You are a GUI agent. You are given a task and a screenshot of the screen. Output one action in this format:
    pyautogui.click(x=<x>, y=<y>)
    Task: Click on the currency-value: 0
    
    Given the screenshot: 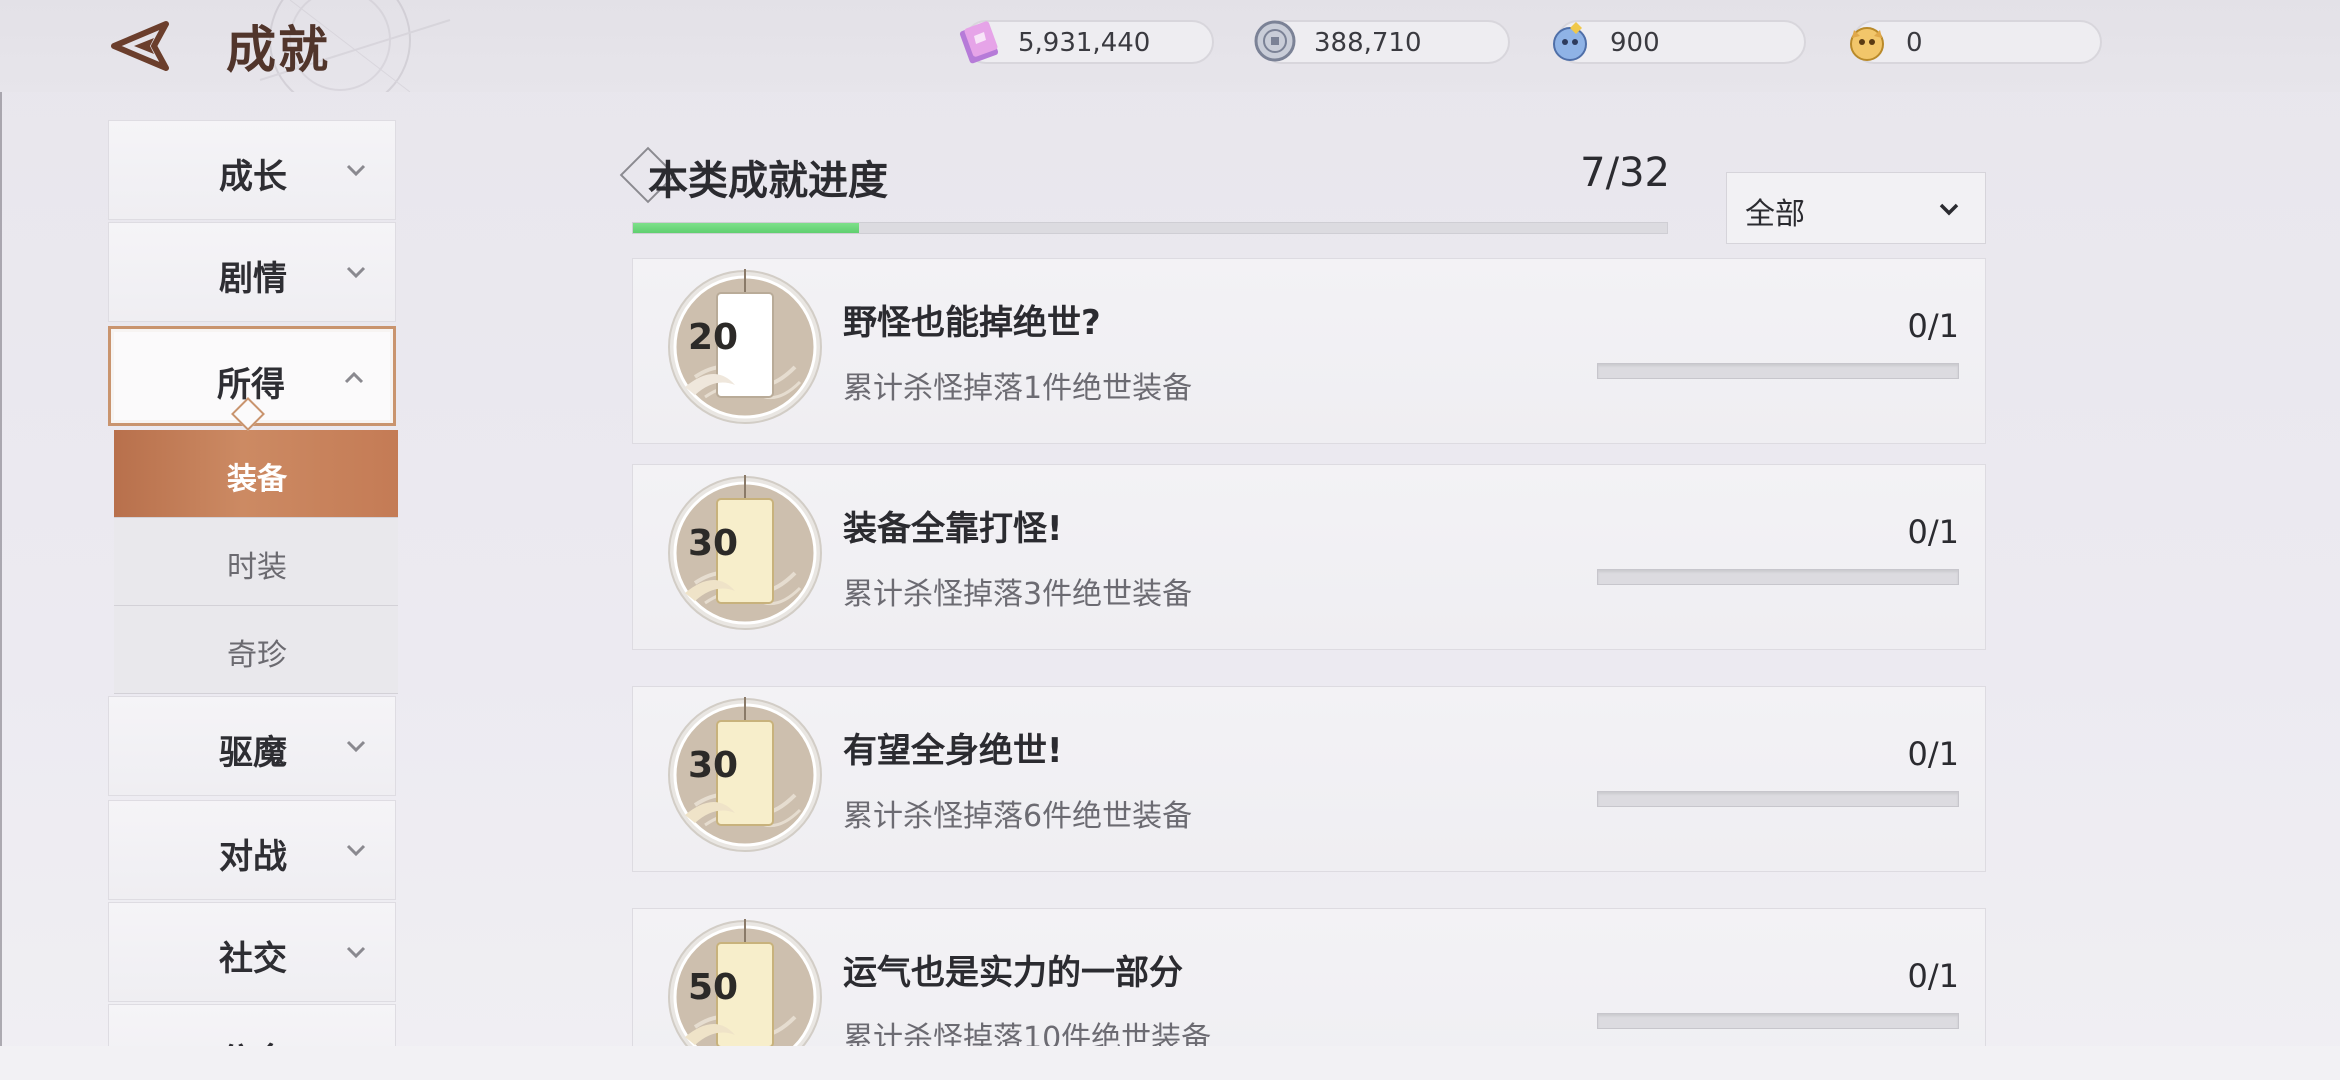 What is the action you would take?
    pyautogui.click(x=1914, y=43)
    